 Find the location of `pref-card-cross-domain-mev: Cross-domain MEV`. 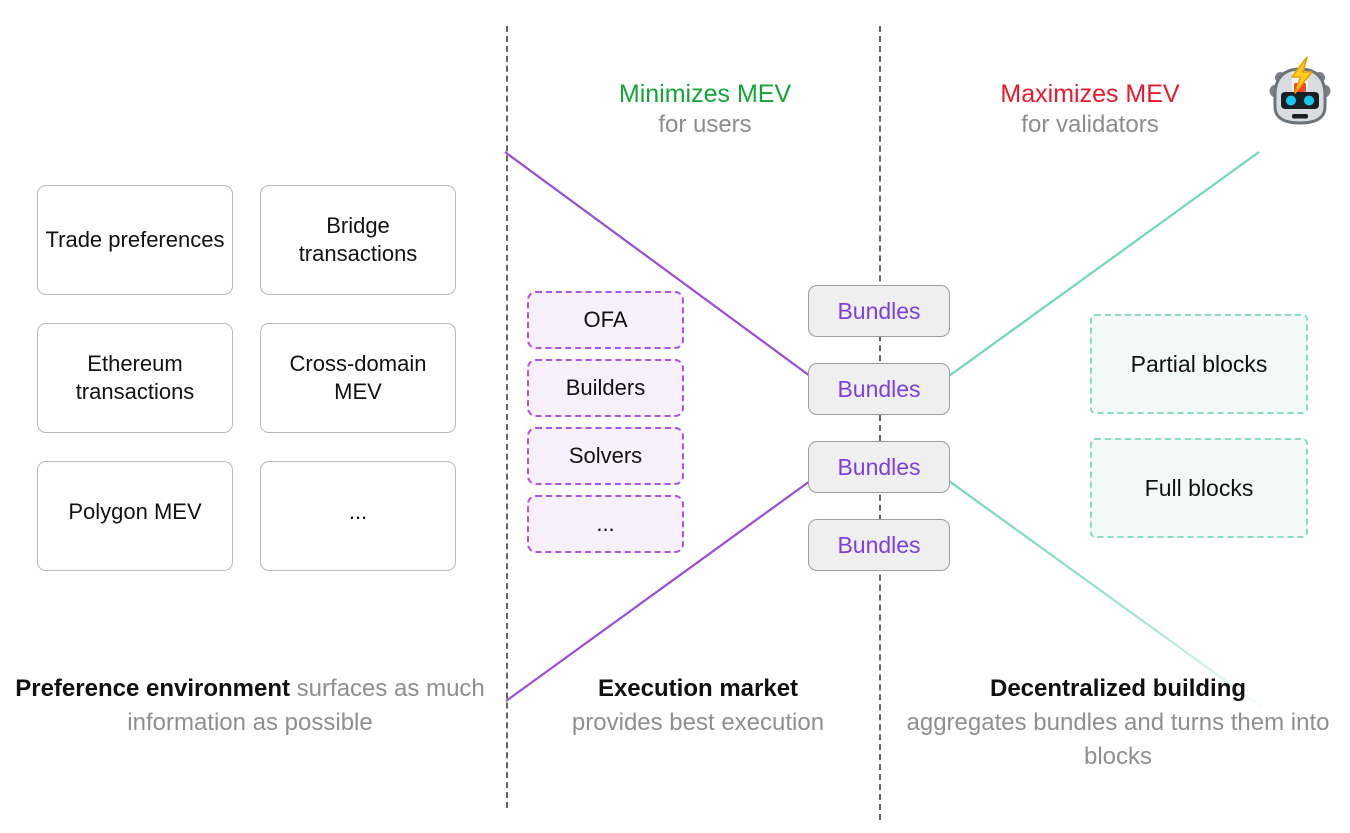

pref-card-cross-domain-mev: Cross-domain MEV is located at coordinates (358, 378).